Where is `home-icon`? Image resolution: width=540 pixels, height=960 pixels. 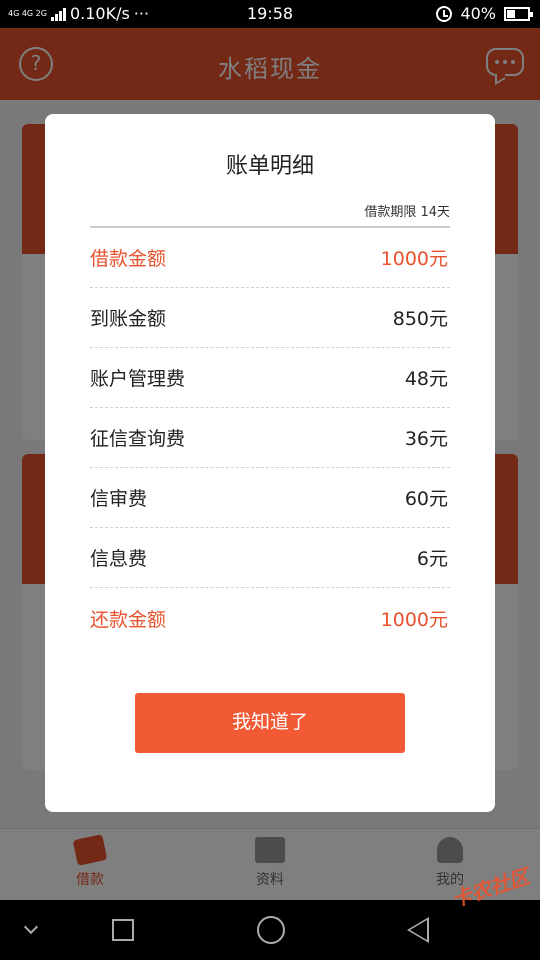
home-icon is located at coordinates (271, 930).